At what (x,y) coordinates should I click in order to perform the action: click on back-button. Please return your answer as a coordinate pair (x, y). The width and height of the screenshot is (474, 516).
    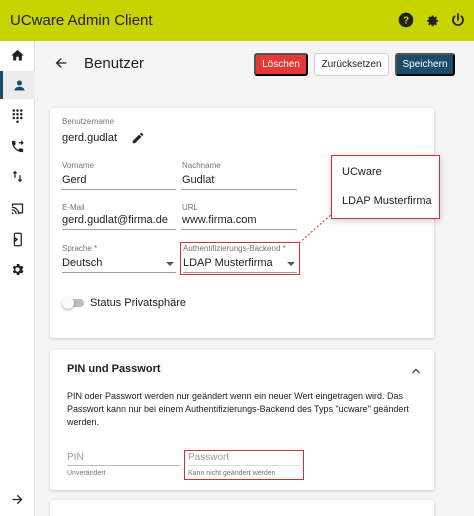
    Looking at the image, I should click on (61, 63).